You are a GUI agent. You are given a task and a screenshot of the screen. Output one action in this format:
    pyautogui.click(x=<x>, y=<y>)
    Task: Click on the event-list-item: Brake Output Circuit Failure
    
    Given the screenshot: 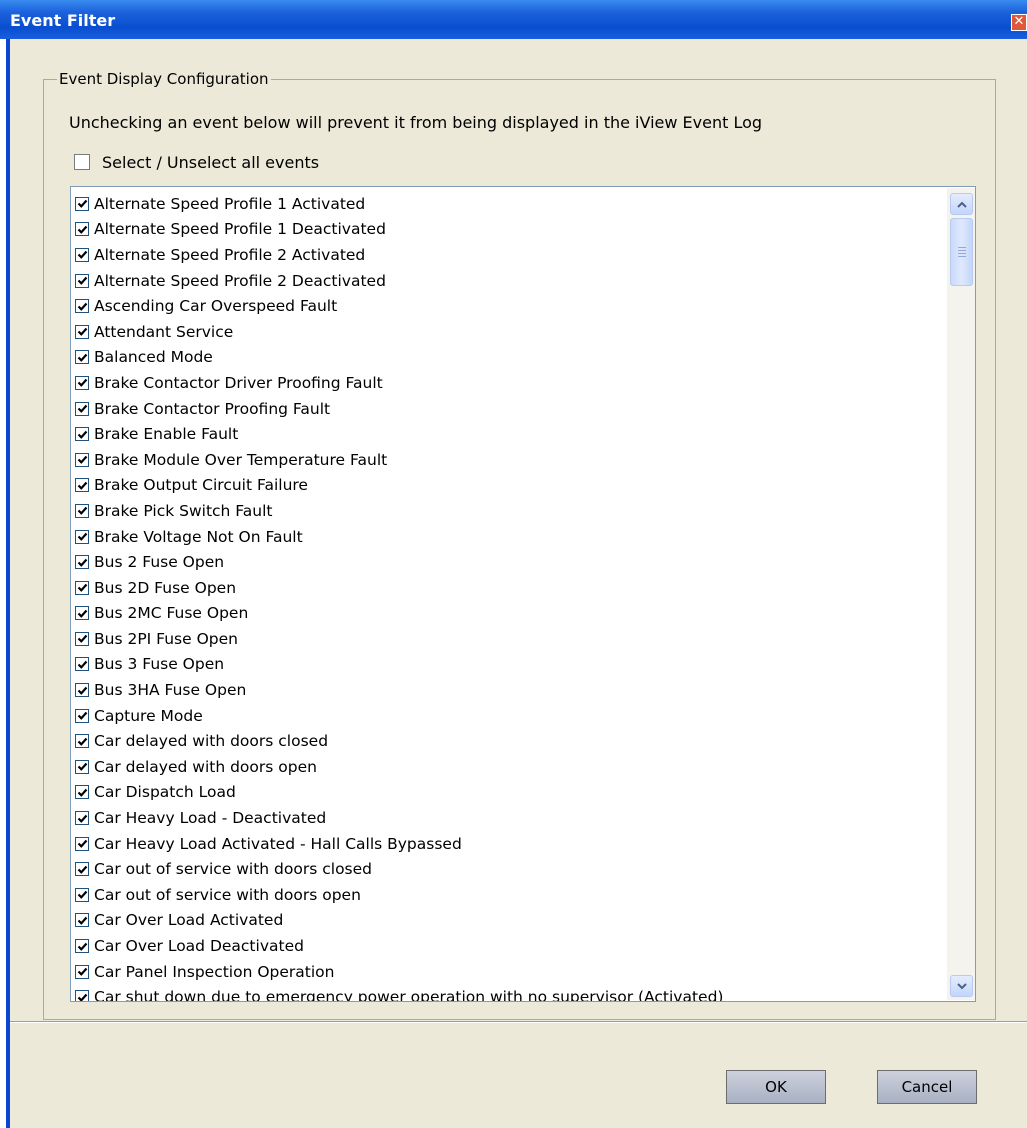 What is the action you would take?
    pyautogui.click(x=511, y=486)
    